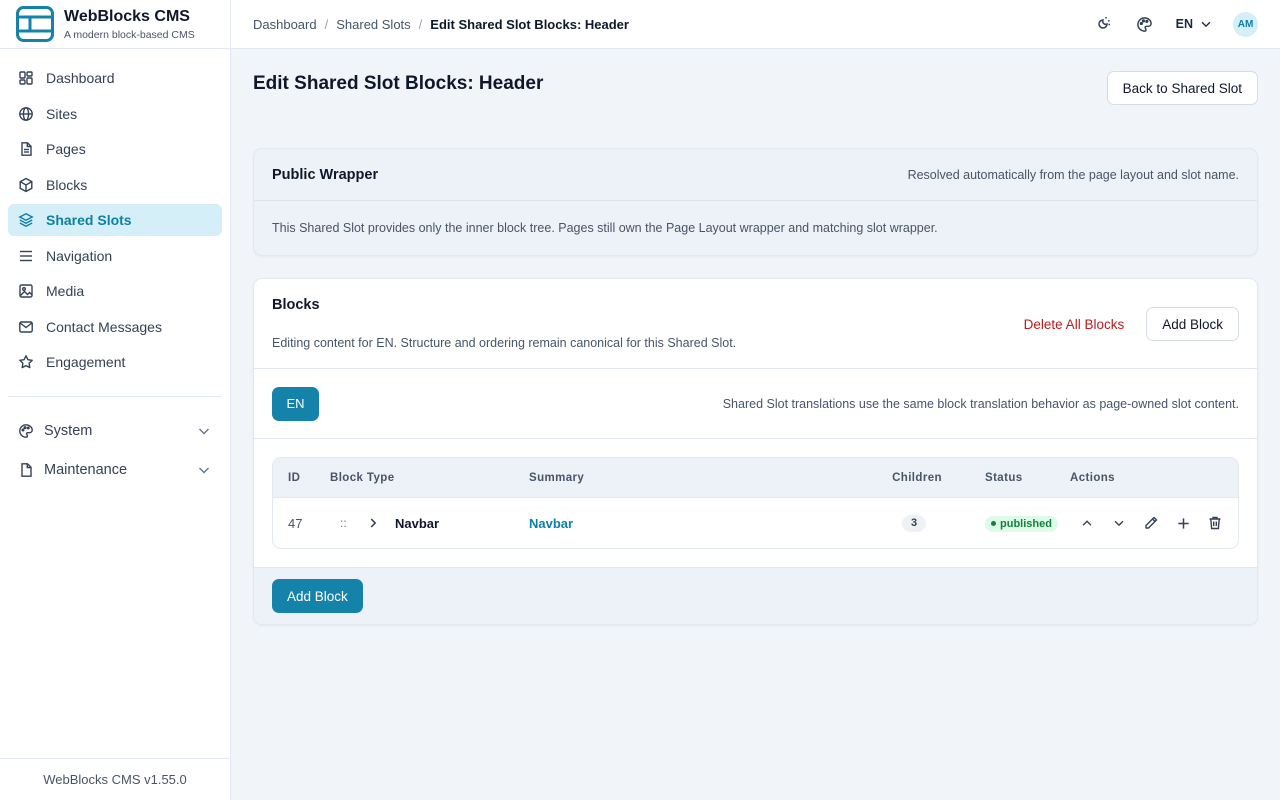 The width and height of the screenshot is (1280, 800). I want to click on add-block-footer-button: Add Block, so click(317, 596).